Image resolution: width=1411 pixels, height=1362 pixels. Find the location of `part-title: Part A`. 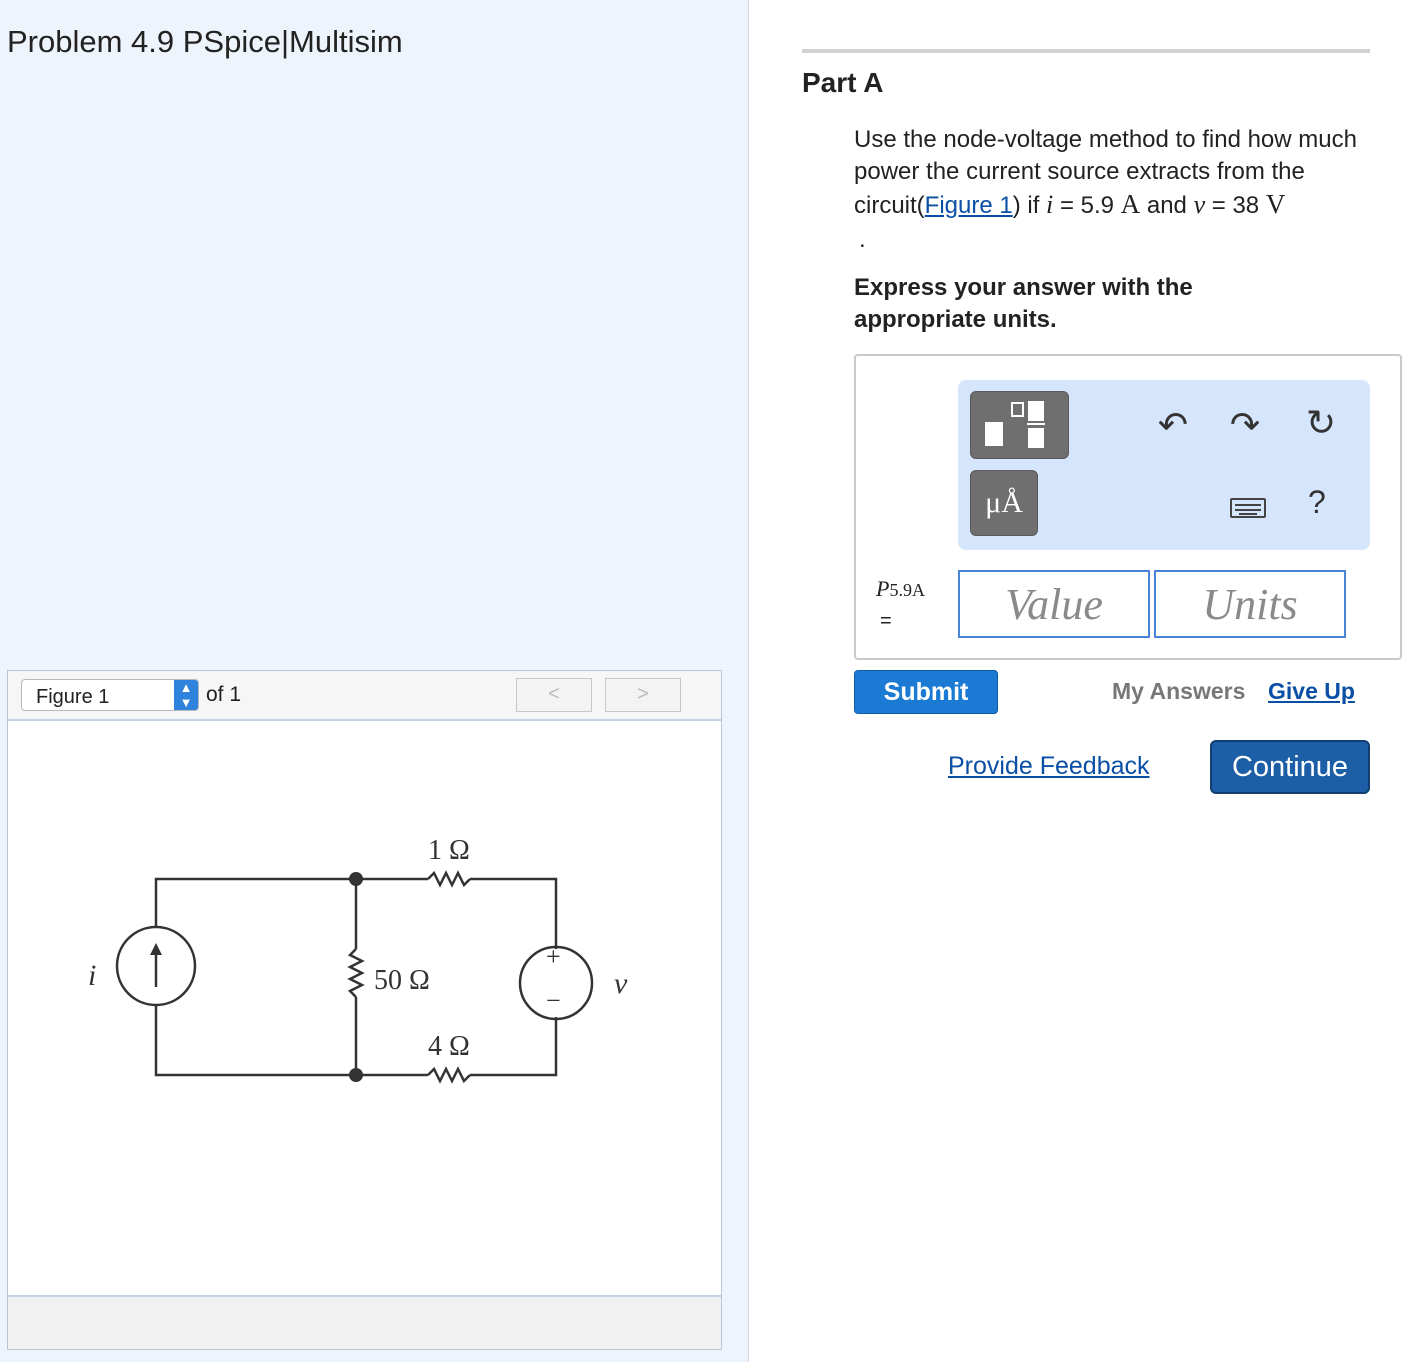

part-title: Part A is located at coordinates (843, 82).